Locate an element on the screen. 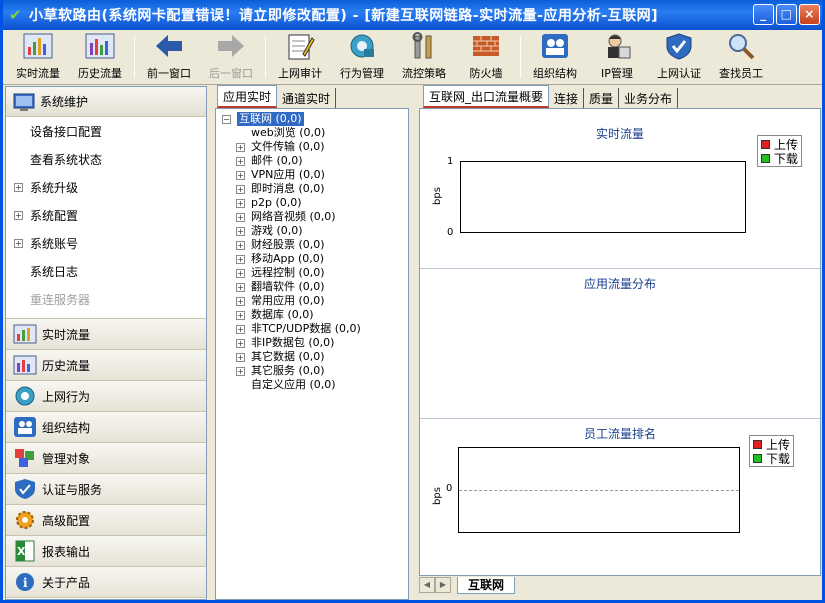 Image resolution: width=825 pixels, height=603 pixels. tree-node: + 非IP数据包 (0,0) is located at coordinates (315, 343).